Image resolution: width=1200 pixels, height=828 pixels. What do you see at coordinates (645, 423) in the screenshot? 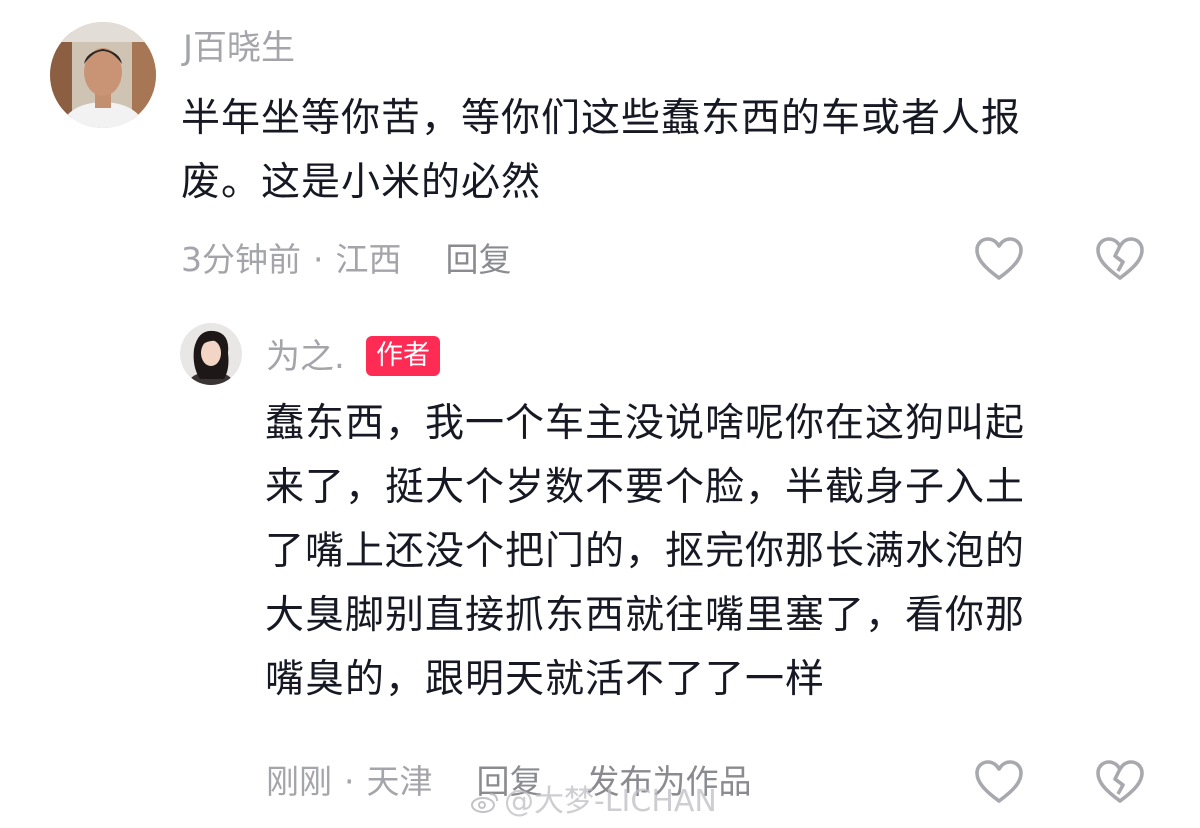
I see `reply-text-line: 蠢东西，我一个车主没说啥呢你在这狗叫起` at bounding box center [645, 423].